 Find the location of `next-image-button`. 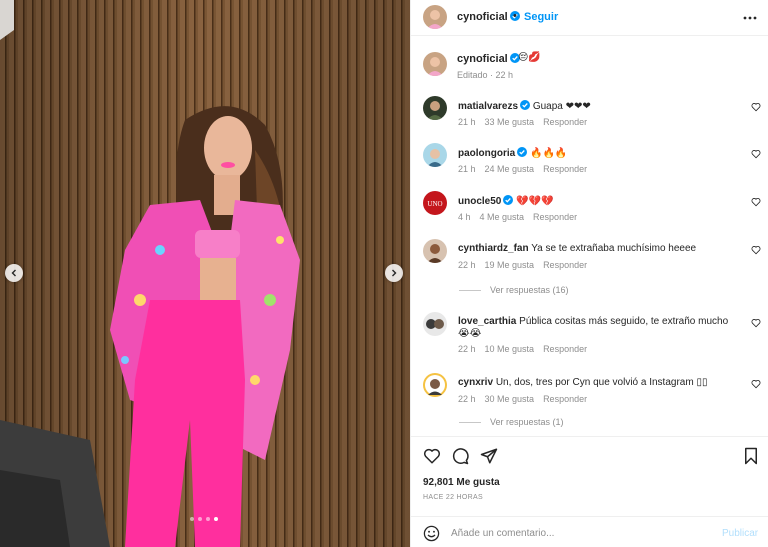

next-image-button is located at coordinates (394, 273).